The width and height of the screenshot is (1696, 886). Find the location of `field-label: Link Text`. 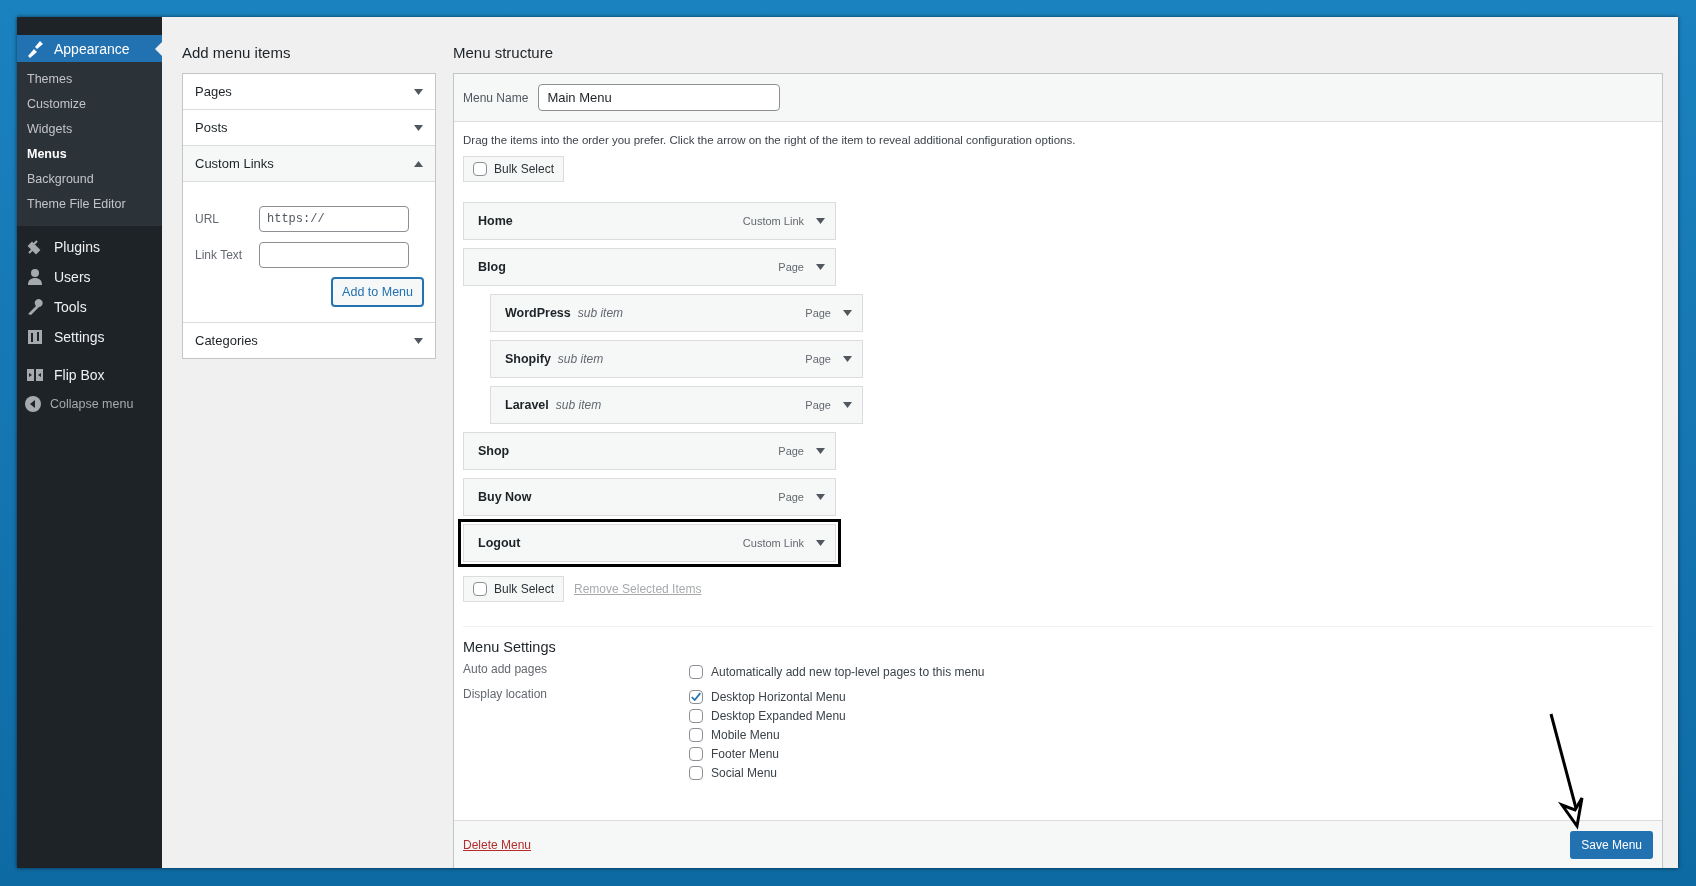

field-label: Link Text is located at coordinates (219, 255).